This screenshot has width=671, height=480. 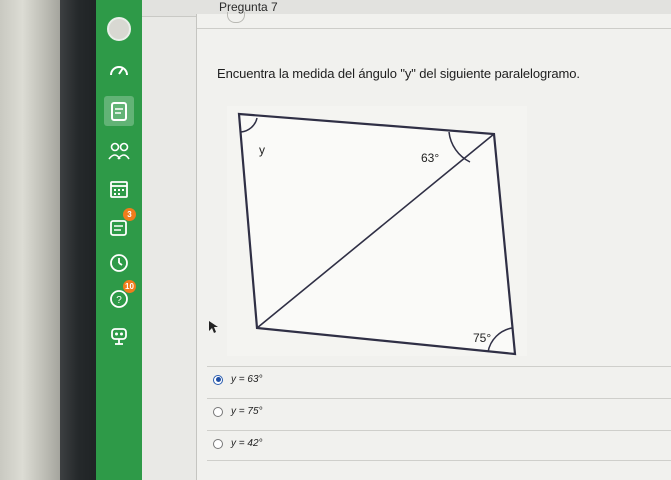 I want to click on monitor-edge, so click(x=78, y=240).